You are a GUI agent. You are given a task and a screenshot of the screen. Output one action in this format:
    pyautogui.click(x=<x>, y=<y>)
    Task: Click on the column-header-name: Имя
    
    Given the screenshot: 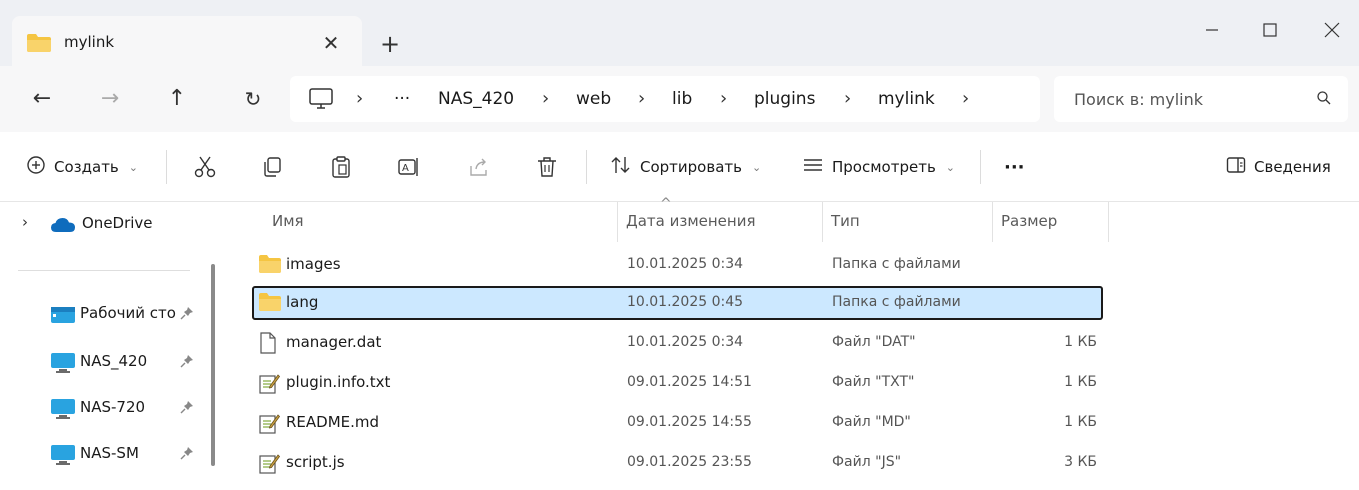 What is the action you would take?
    pyautogui.click(x=439, y=222)
    